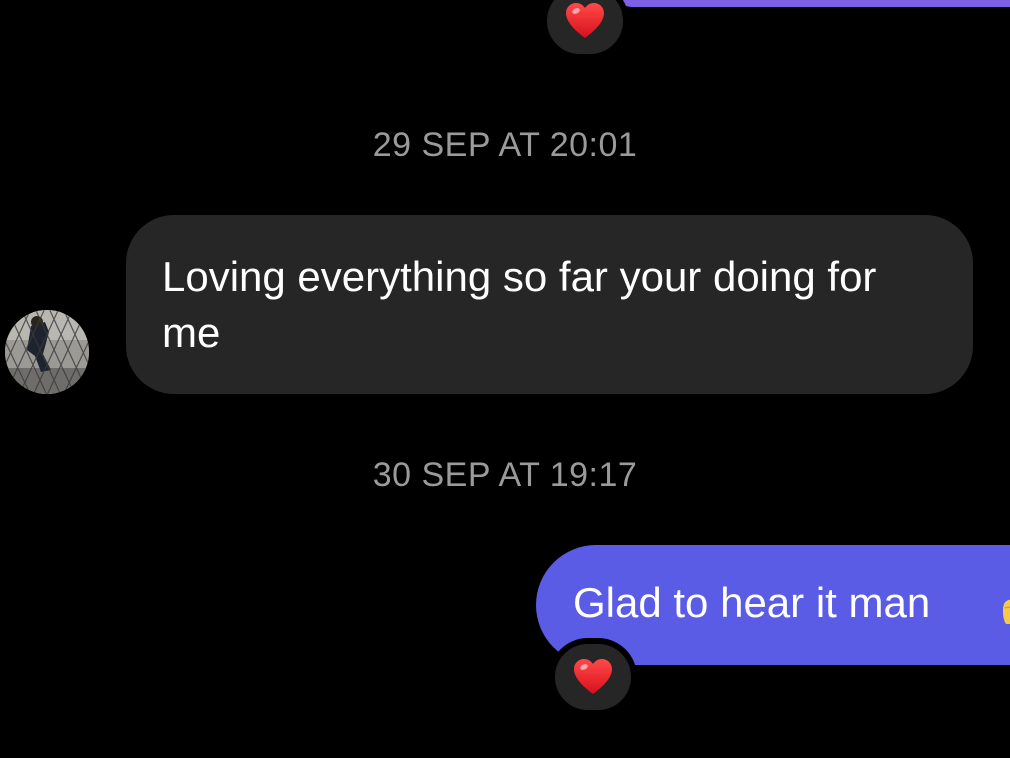  I want to click on thumbs-up-emoji-icon, so click(1006, 611).